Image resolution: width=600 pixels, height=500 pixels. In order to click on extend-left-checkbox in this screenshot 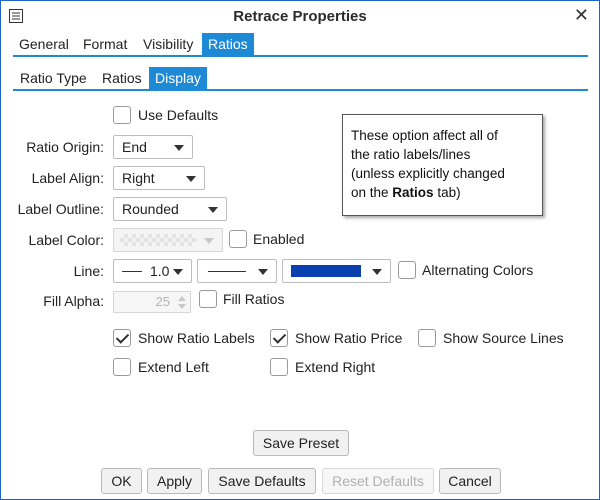, I will do `click(122, 367)`.